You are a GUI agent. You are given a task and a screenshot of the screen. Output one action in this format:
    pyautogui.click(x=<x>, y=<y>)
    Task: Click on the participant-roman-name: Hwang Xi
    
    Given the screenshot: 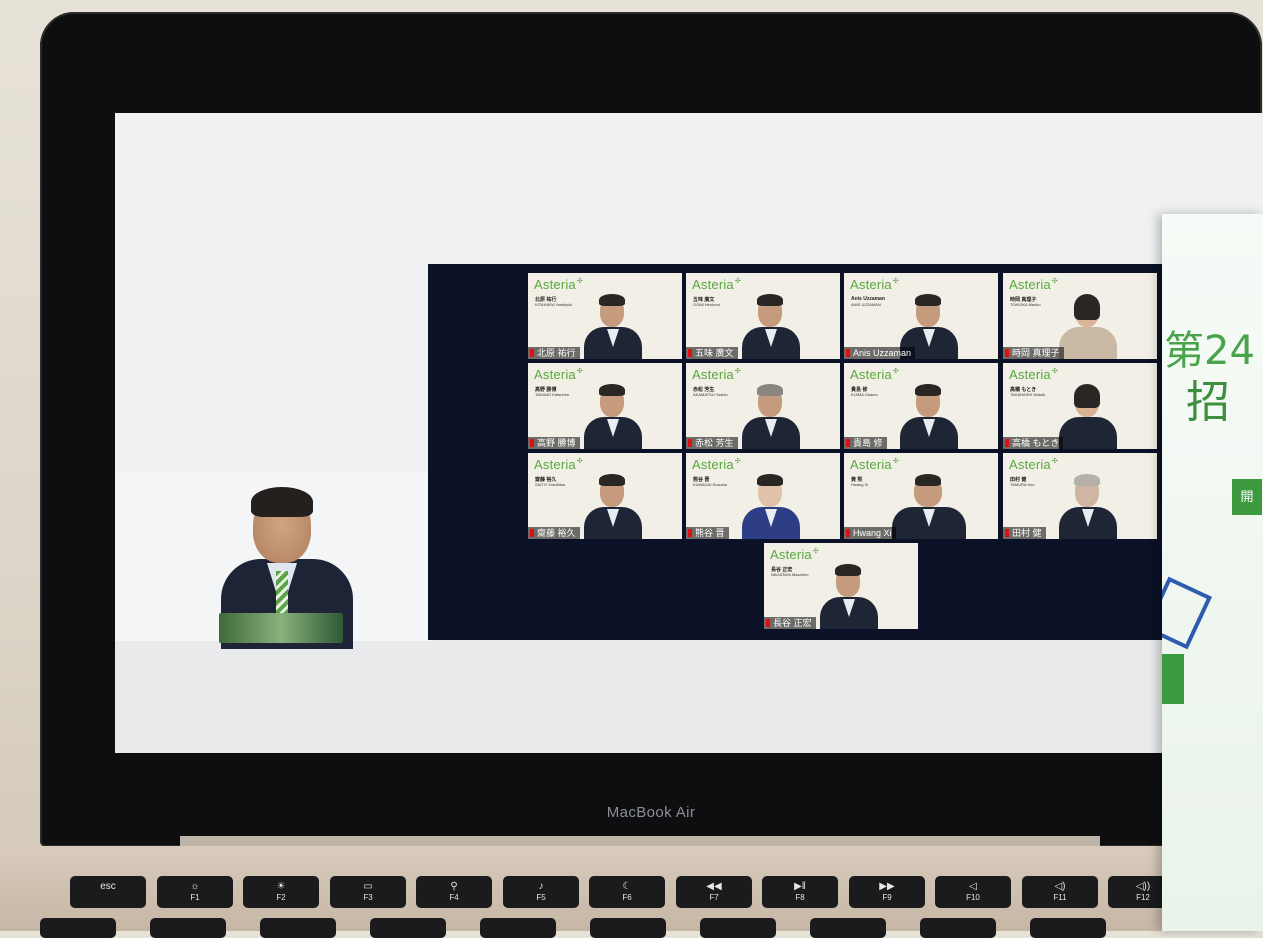 What is the action you would take?
    pyautogui.click(x=860, y=484)
    